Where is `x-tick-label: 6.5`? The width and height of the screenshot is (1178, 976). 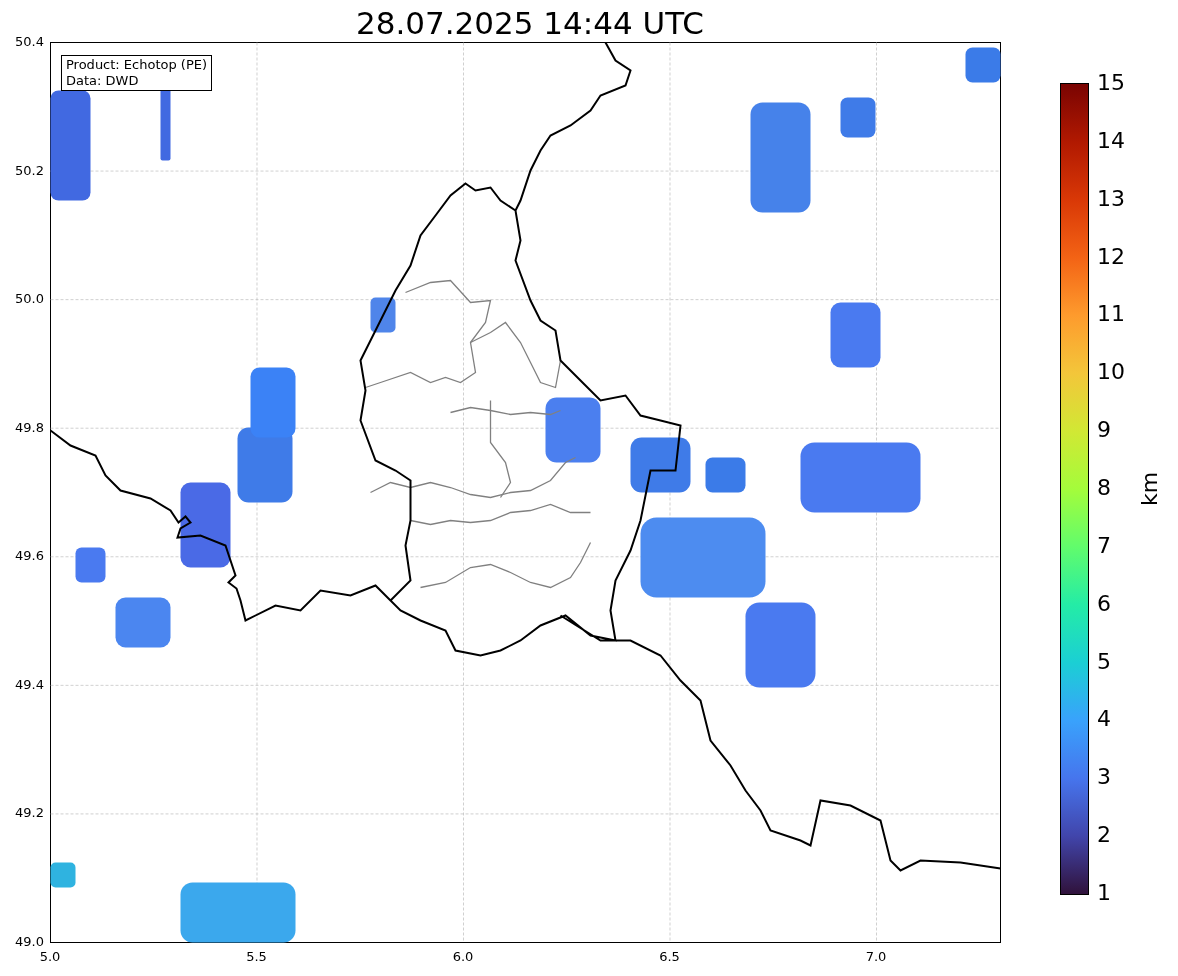 x-tick-label: 6.5 is located at coordinates (669, 957).